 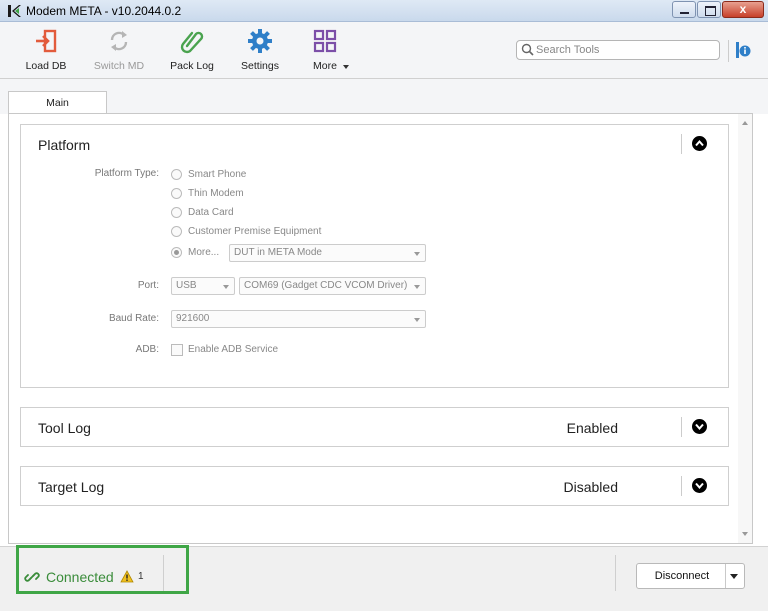 What do you see at coordinates (46, 41) in the screenshot?
I see `load-db-icon` at bounding box center [46, 41].